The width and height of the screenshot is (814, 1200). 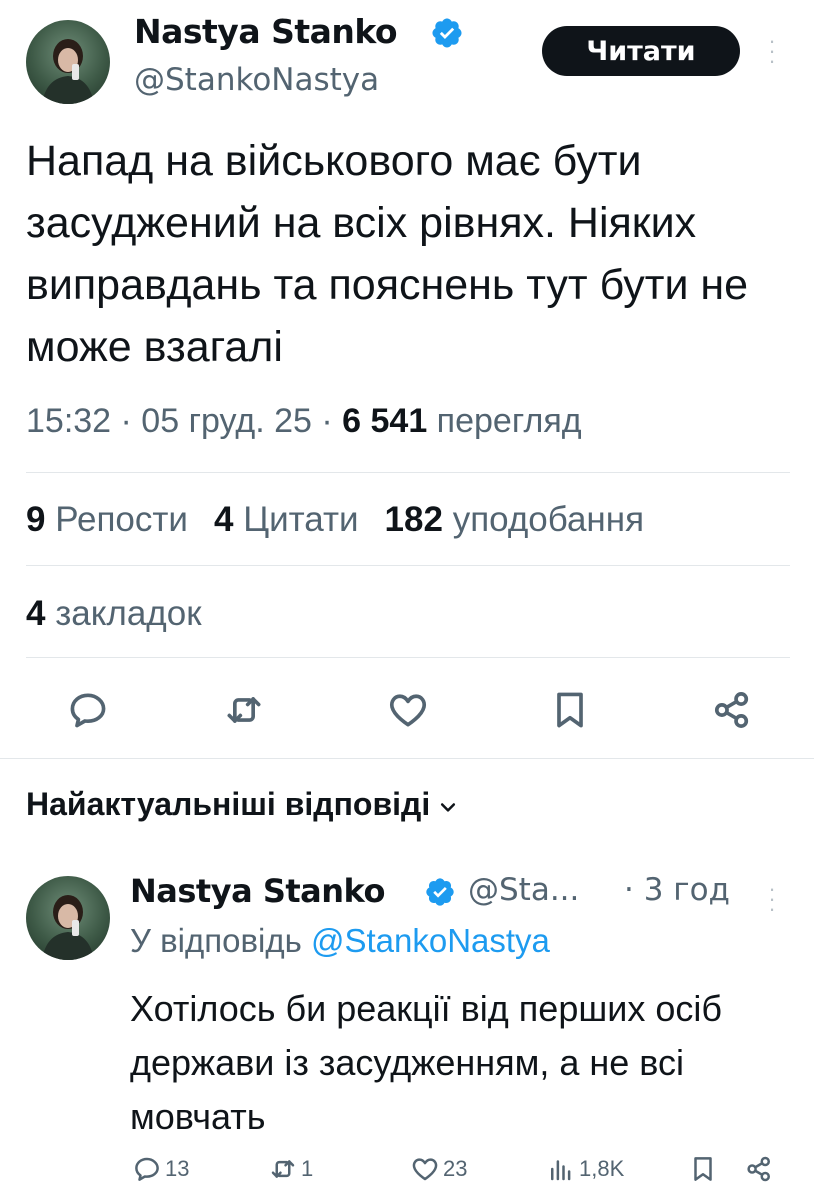 I want to click on bookmarks-stat: 4 закладок, so click(x=114, y=614).